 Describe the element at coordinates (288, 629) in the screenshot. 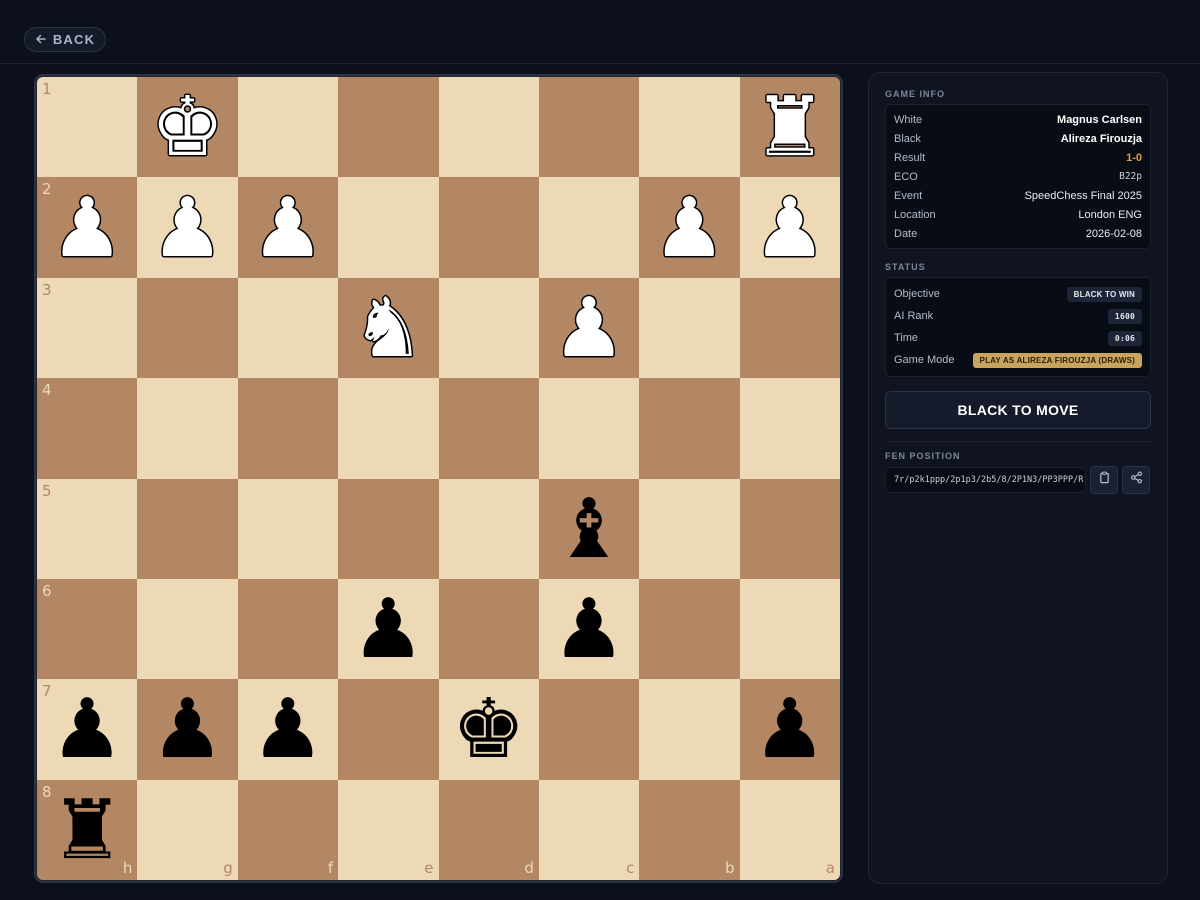

I see `square-f6` at that location.